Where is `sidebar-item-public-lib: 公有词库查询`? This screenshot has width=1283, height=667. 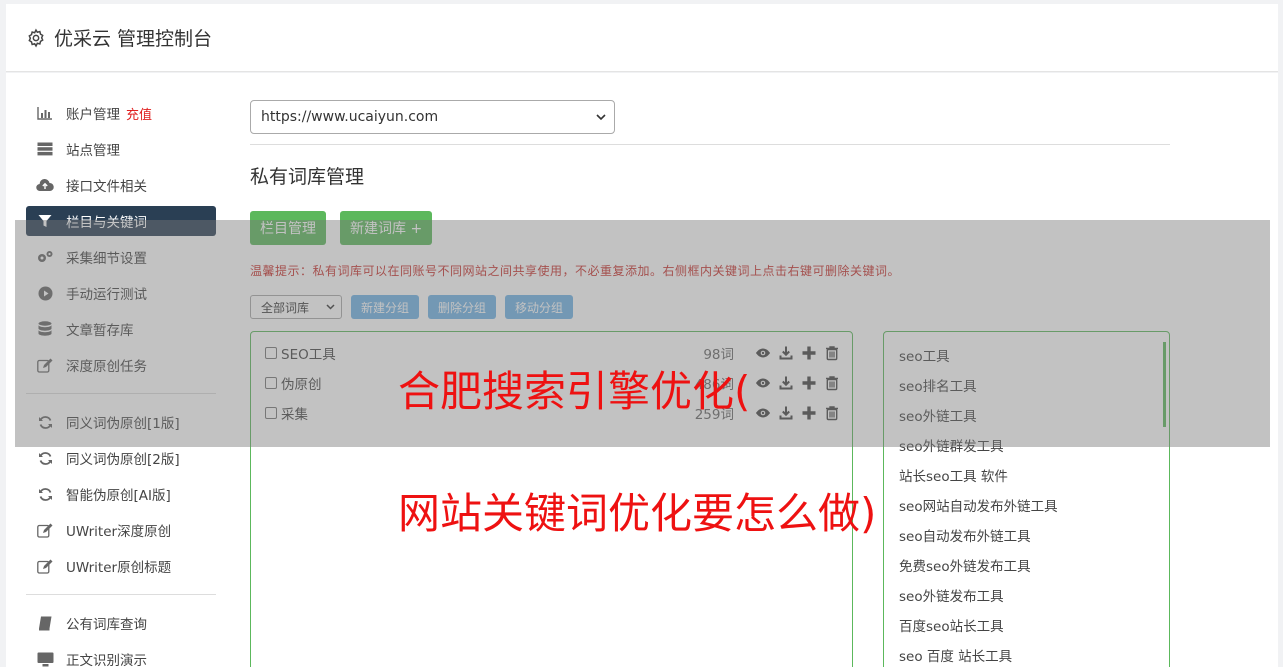
sidebar-item-public-lib: 公有词库查询 is located at coordinates (121, 623).